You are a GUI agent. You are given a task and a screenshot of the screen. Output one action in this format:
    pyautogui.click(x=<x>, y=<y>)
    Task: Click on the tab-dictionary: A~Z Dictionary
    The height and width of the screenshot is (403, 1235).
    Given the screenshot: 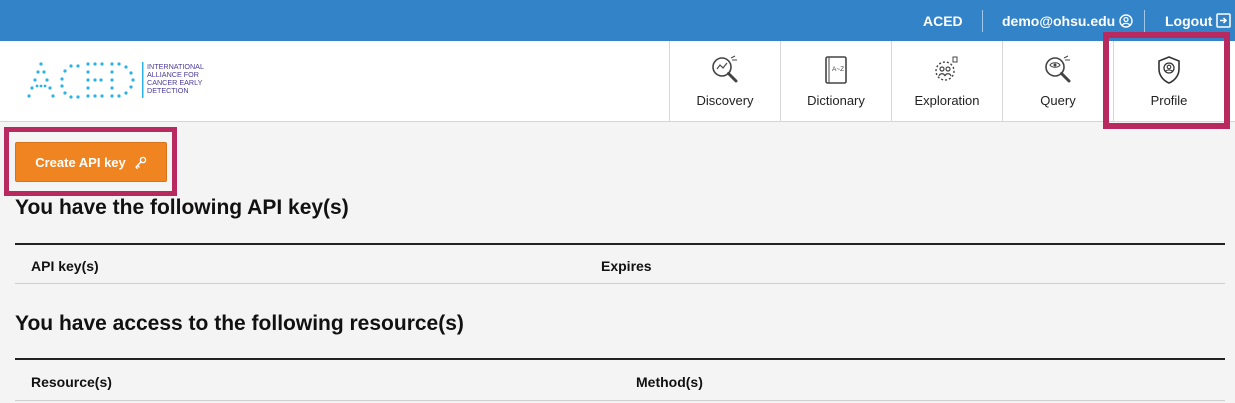 What is the action you would take?
    pyautogui.click(x=835, y=81)
    